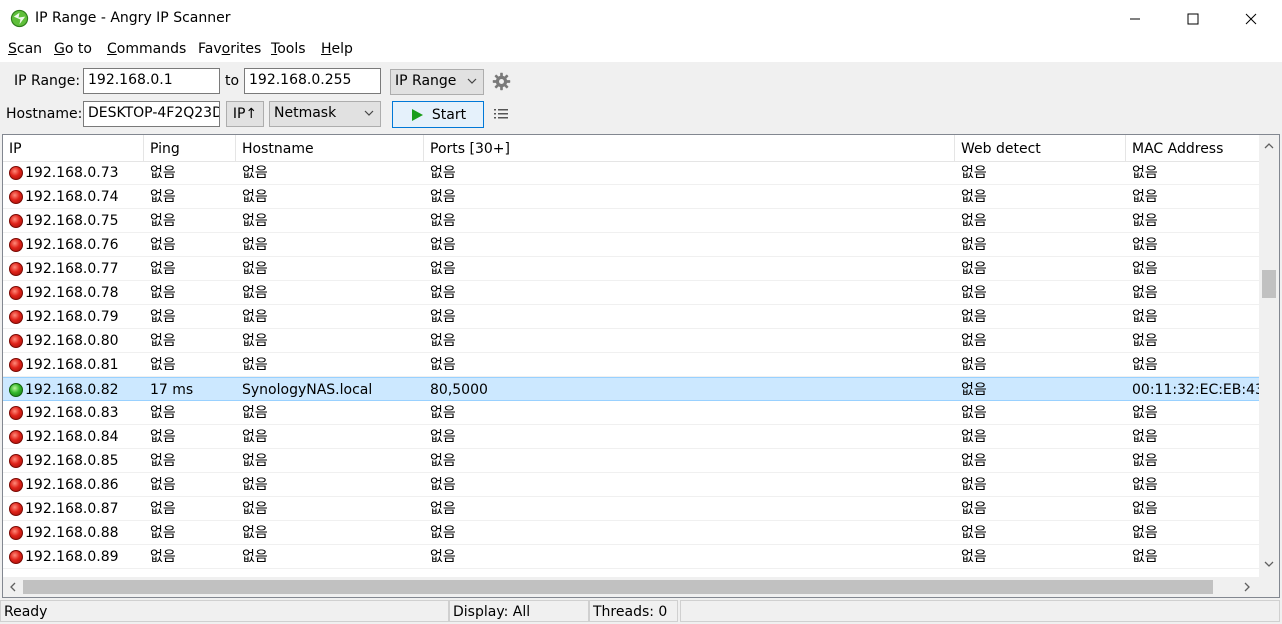  Describe the element at coordinates (631, 437) in the screenshot. I see `table-row: 192.168.0.84 없음 없음 없음 없음 없음` at that location.